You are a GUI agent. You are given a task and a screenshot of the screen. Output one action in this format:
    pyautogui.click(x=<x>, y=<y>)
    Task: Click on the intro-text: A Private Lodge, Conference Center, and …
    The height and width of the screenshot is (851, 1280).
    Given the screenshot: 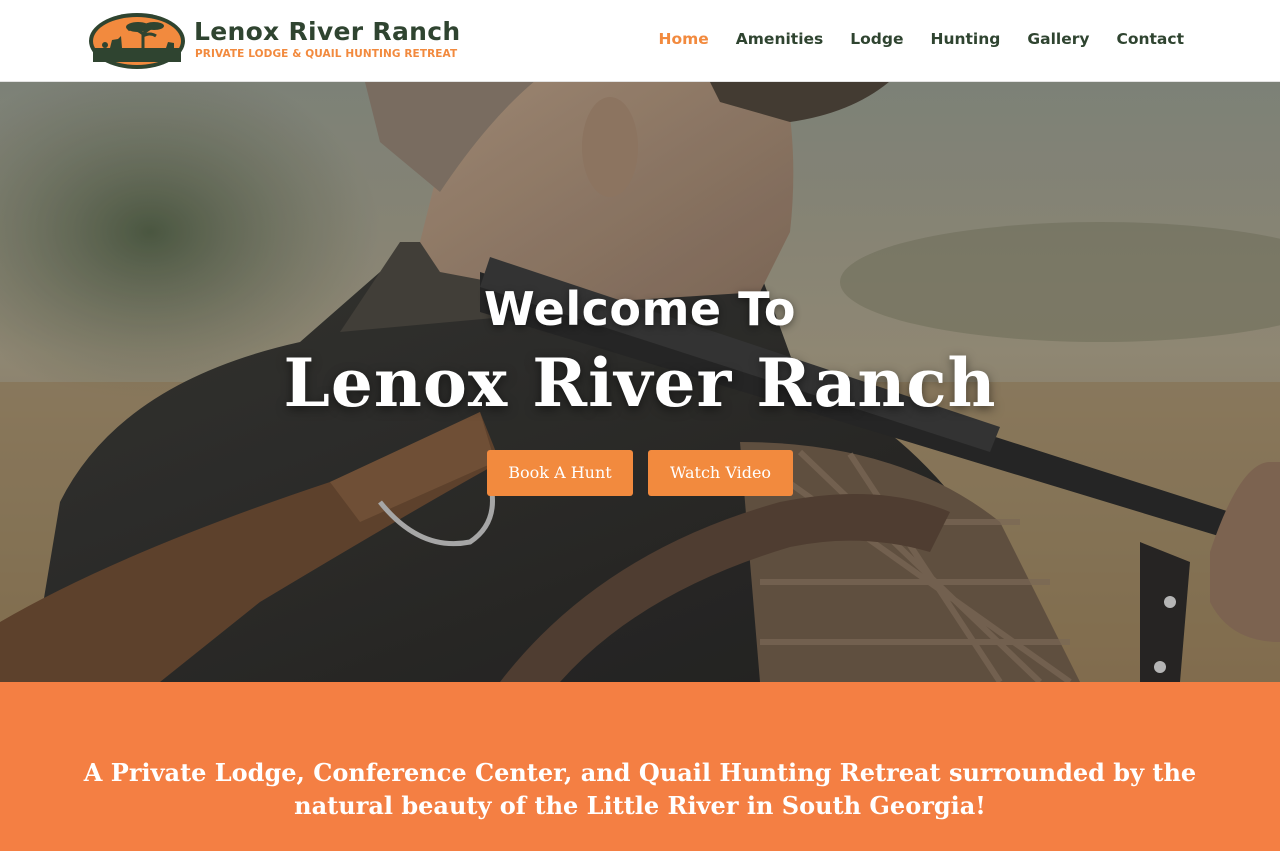 What is the action you would take?
    pyautogui.click(x=640, y=789)
    